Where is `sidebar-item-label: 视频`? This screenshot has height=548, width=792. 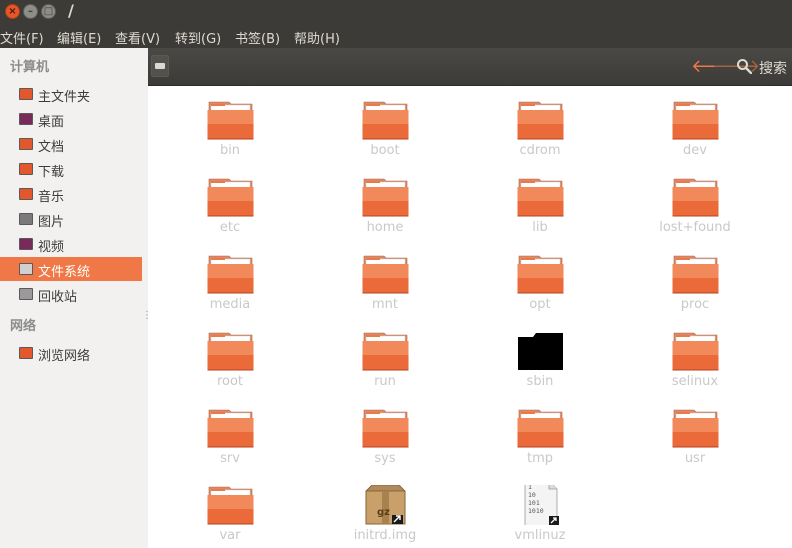 sidebar-item-label: 视频 is located at coordinates (51, 247).